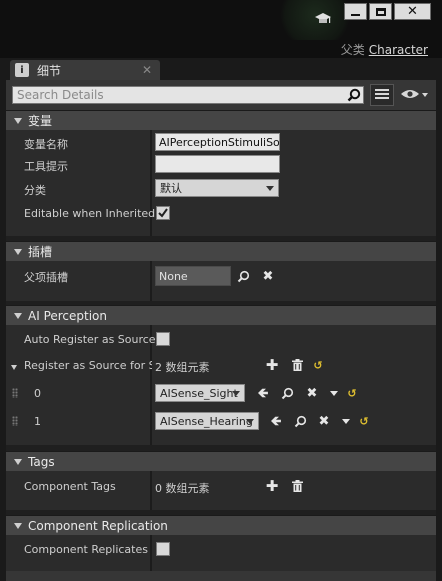 This screenshot has width=442, height=581. What do you see at coordinates (147, 70) in the screenshot?
I see `tab-close-icon: ✕` at bounding box center [147, 70].